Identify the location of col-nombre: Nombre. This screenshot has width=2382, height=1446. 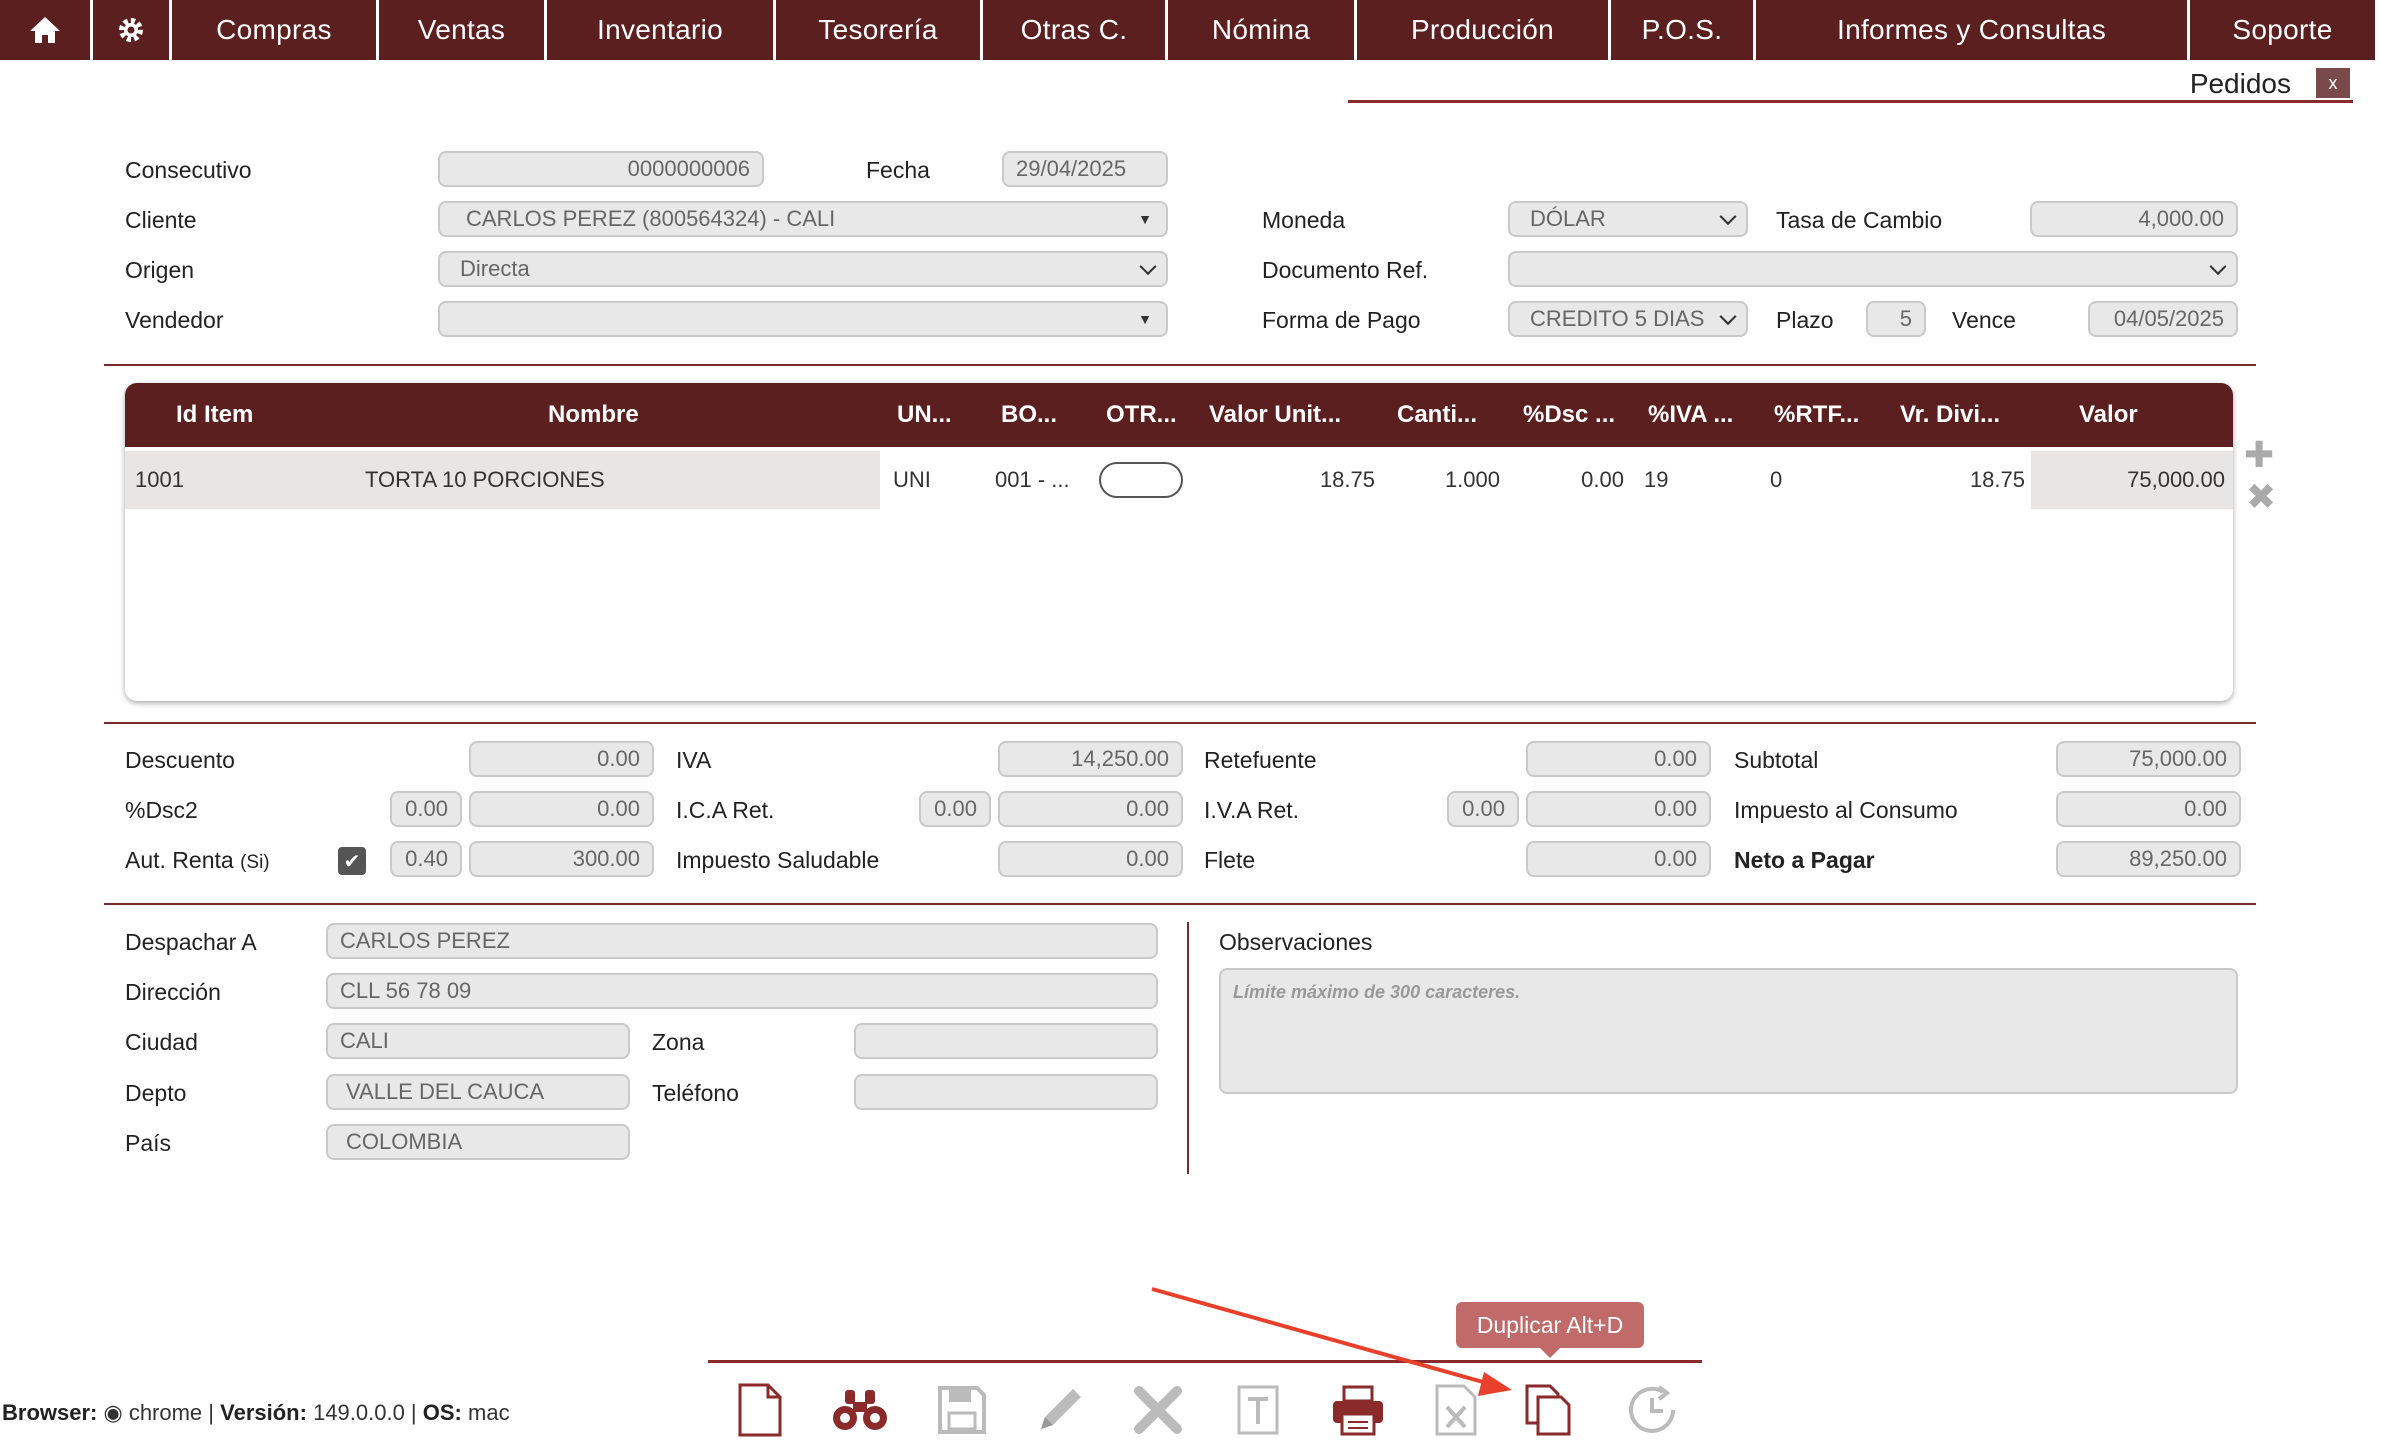
(593, 415).